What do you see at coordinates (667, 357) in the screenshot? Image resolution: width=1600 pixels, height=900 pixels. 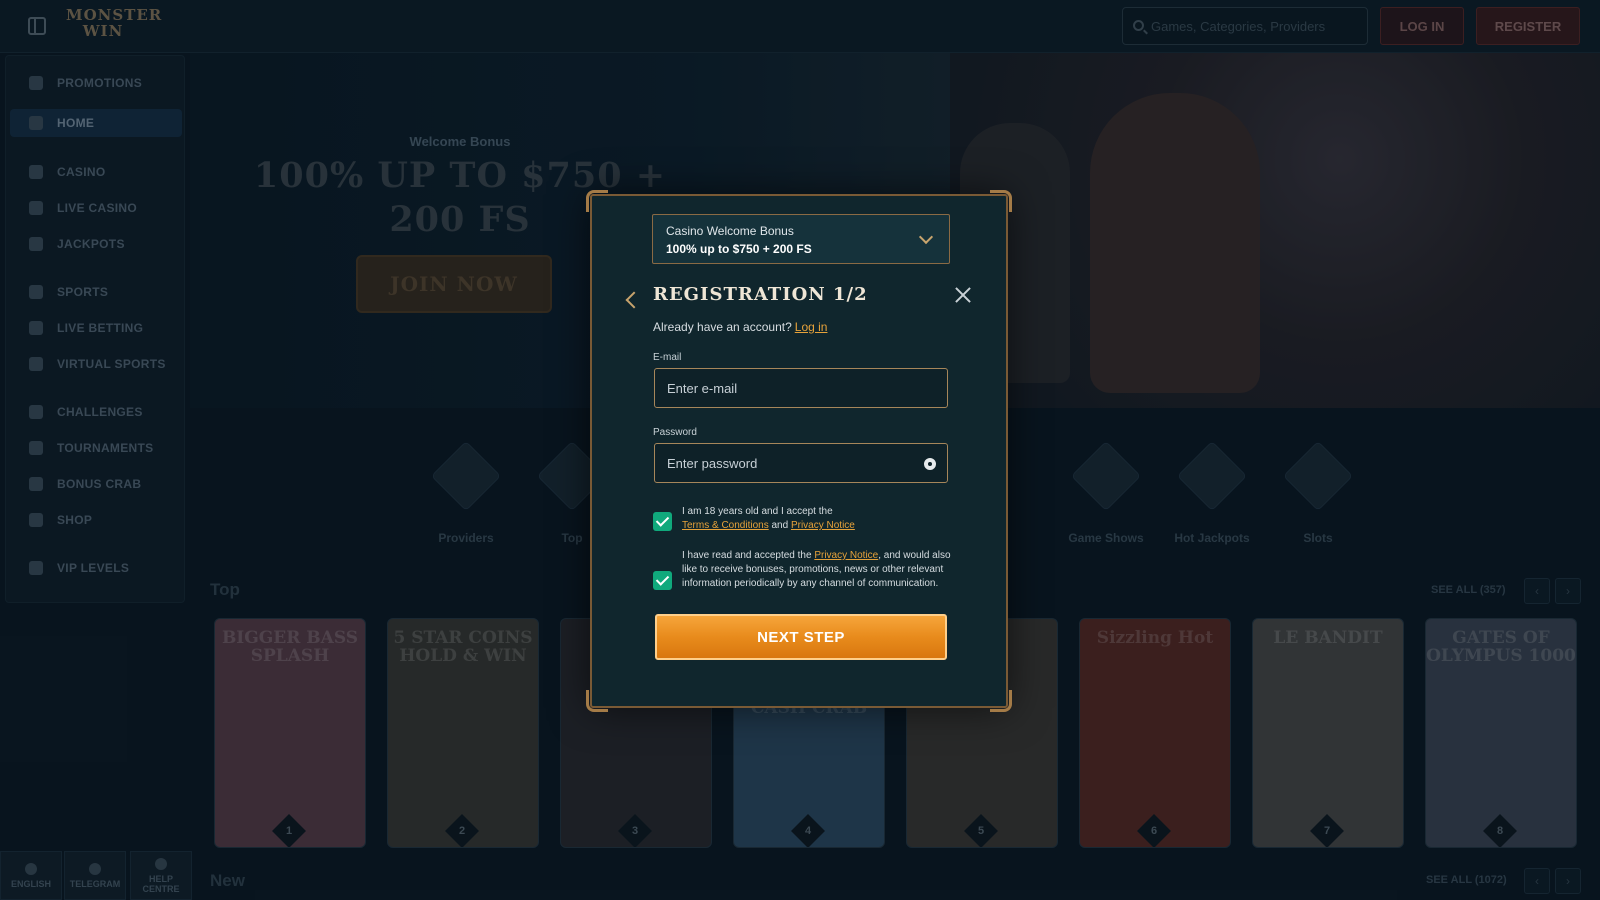 I see `email-label: E-mail` at bounding box center [667, 357].